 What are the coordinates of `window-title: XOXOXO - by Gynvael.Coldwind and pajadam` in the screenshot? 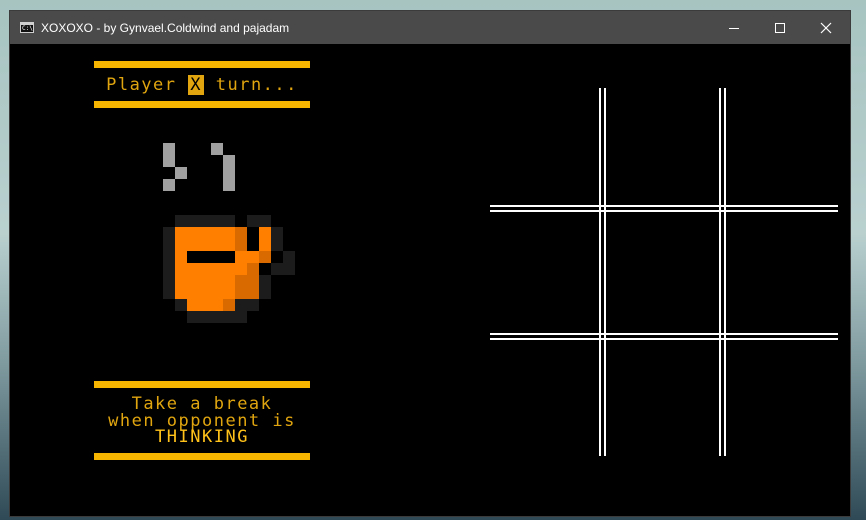 It's located at (165, 28).